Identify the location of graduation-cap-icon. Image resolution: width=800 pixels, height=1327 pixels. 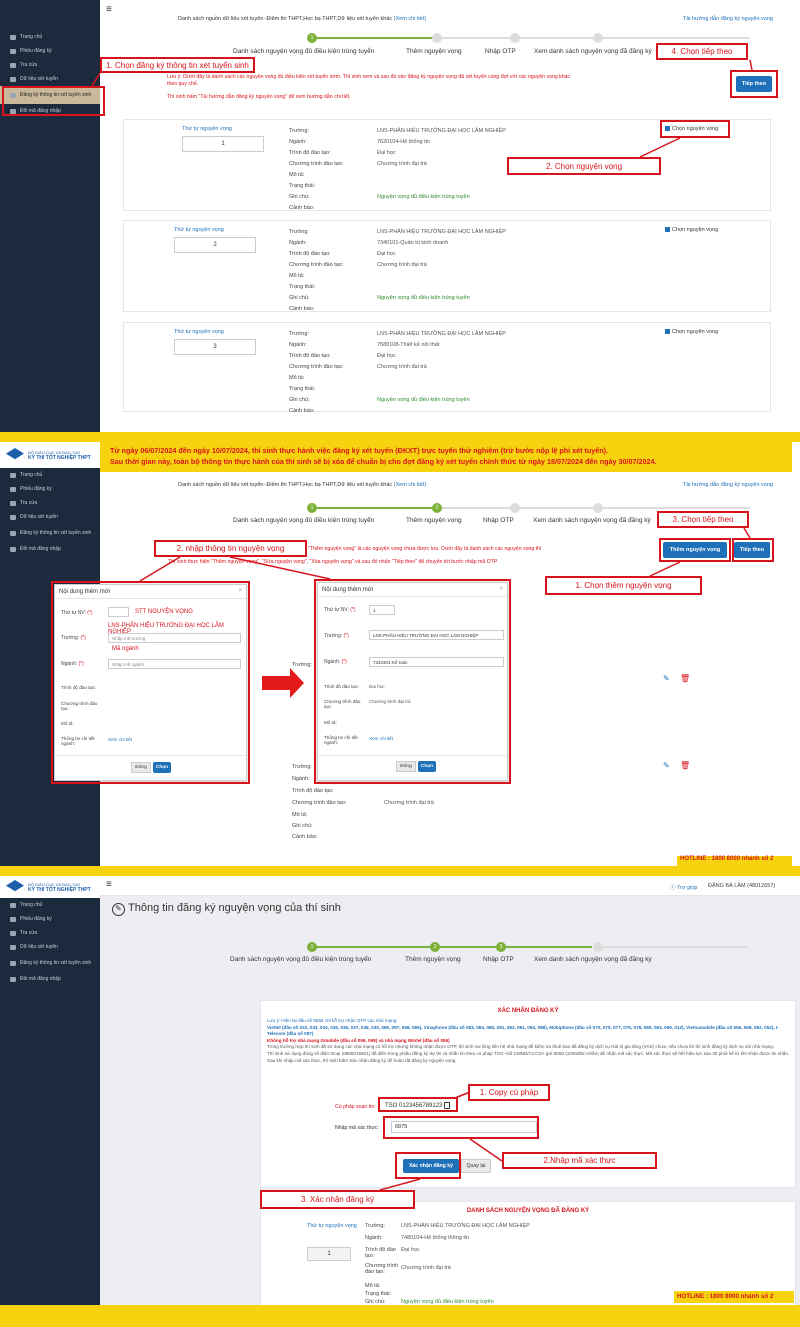
(15, 886).